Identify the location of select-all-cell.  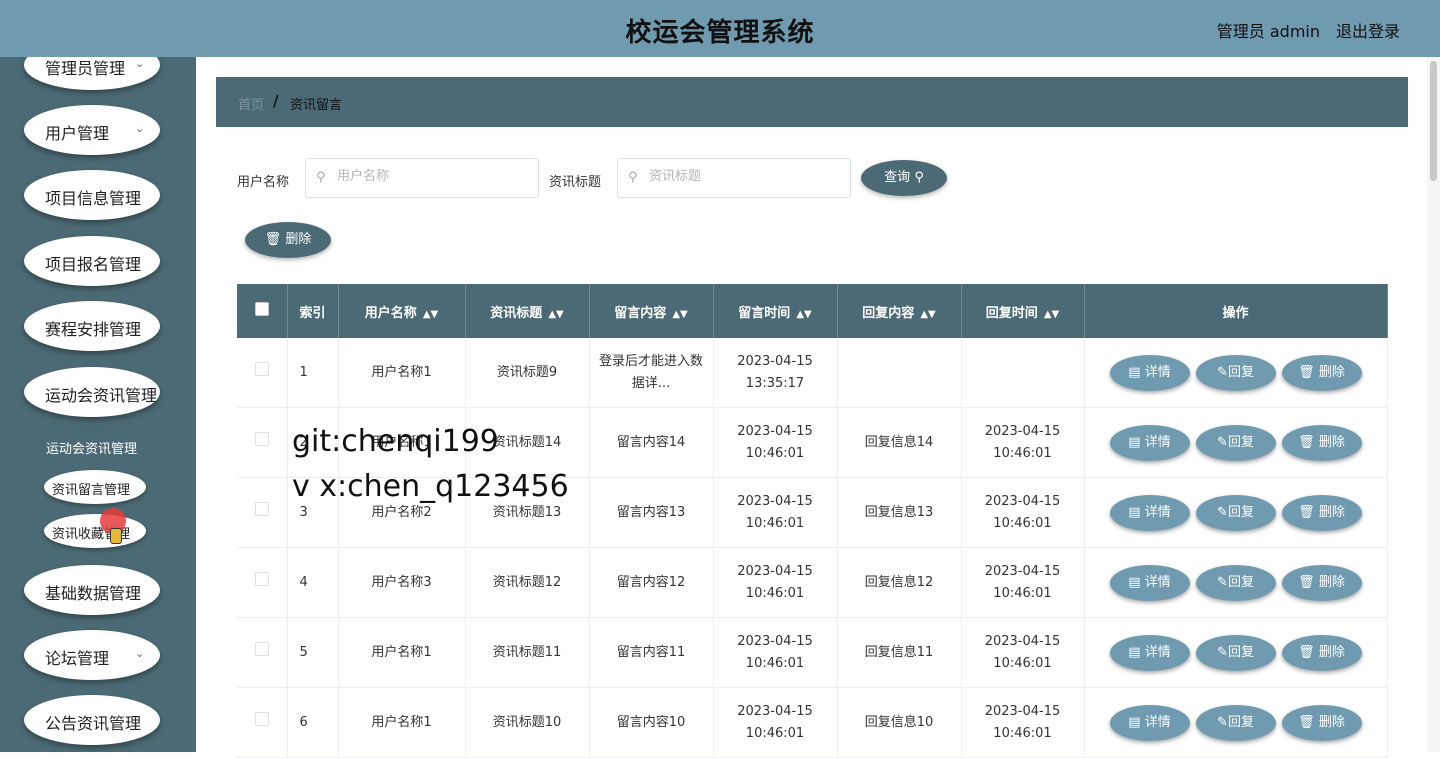
(262, 311).